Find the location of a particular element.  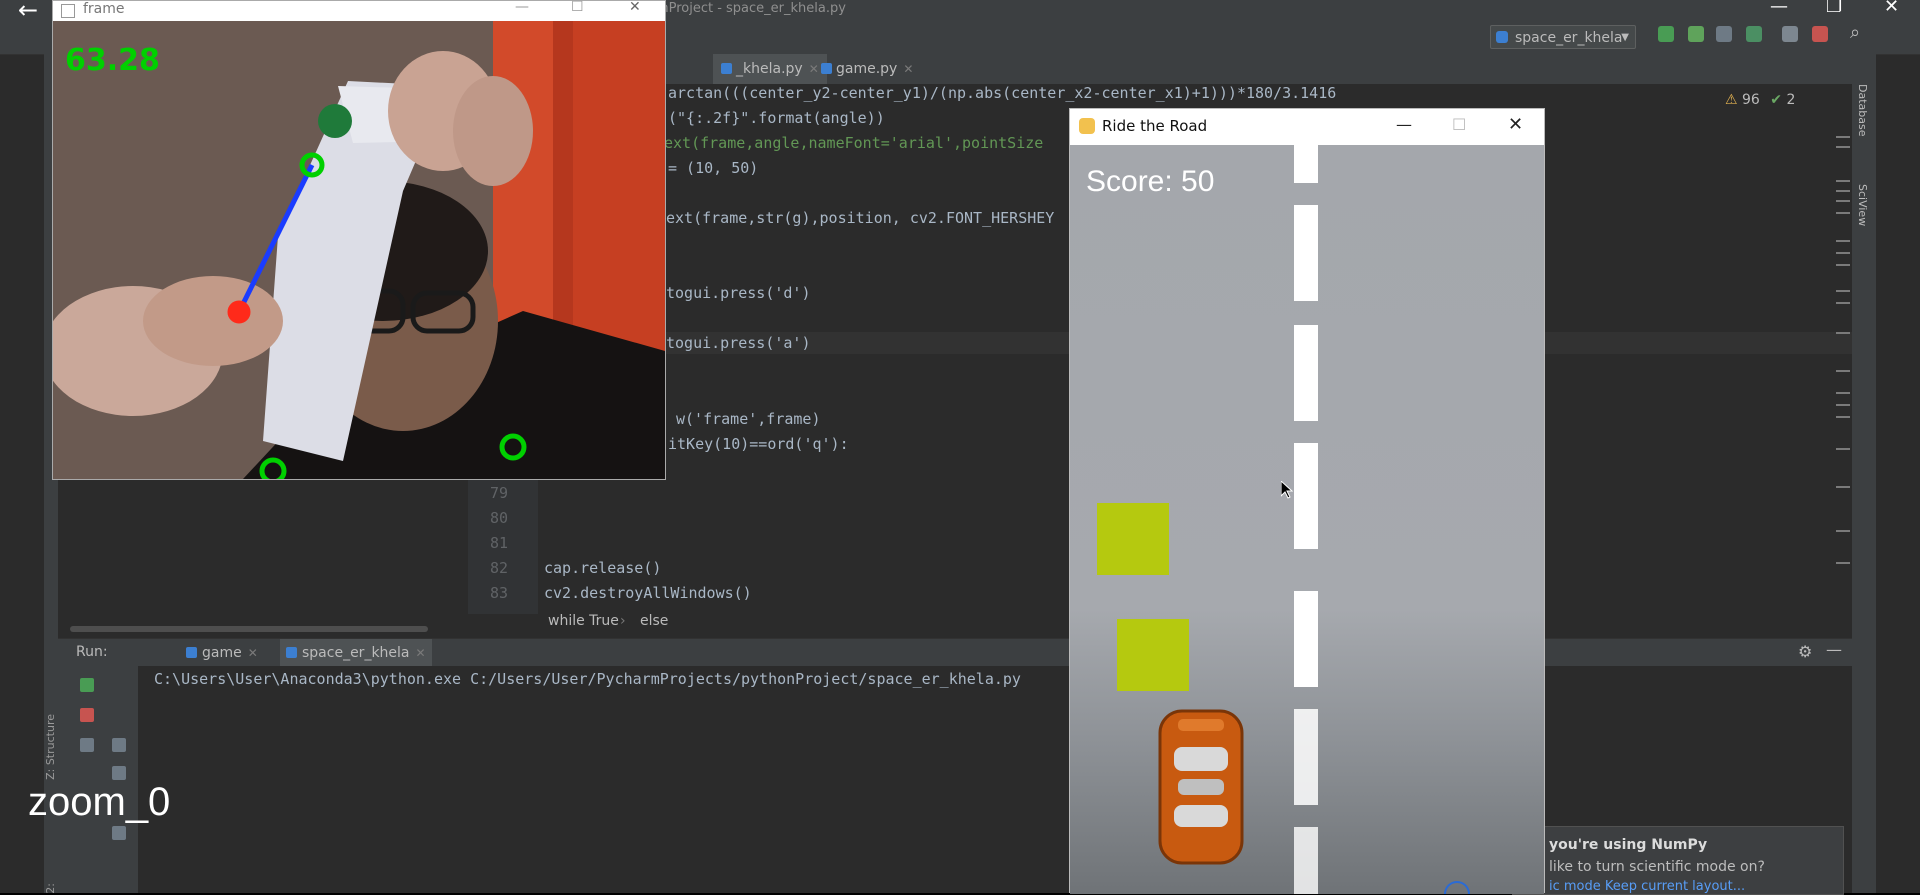

restore-icon: ❐ is located at coordinates (1834, 8).